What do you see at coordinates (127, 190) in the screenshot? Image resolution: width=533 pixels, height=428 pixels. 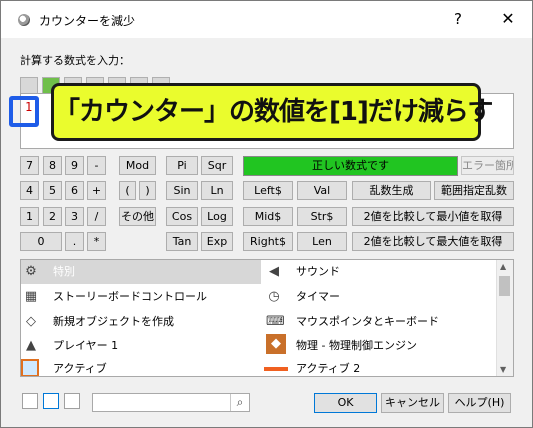 I see `open-paren-button: (` at bounding box center [127, 190].